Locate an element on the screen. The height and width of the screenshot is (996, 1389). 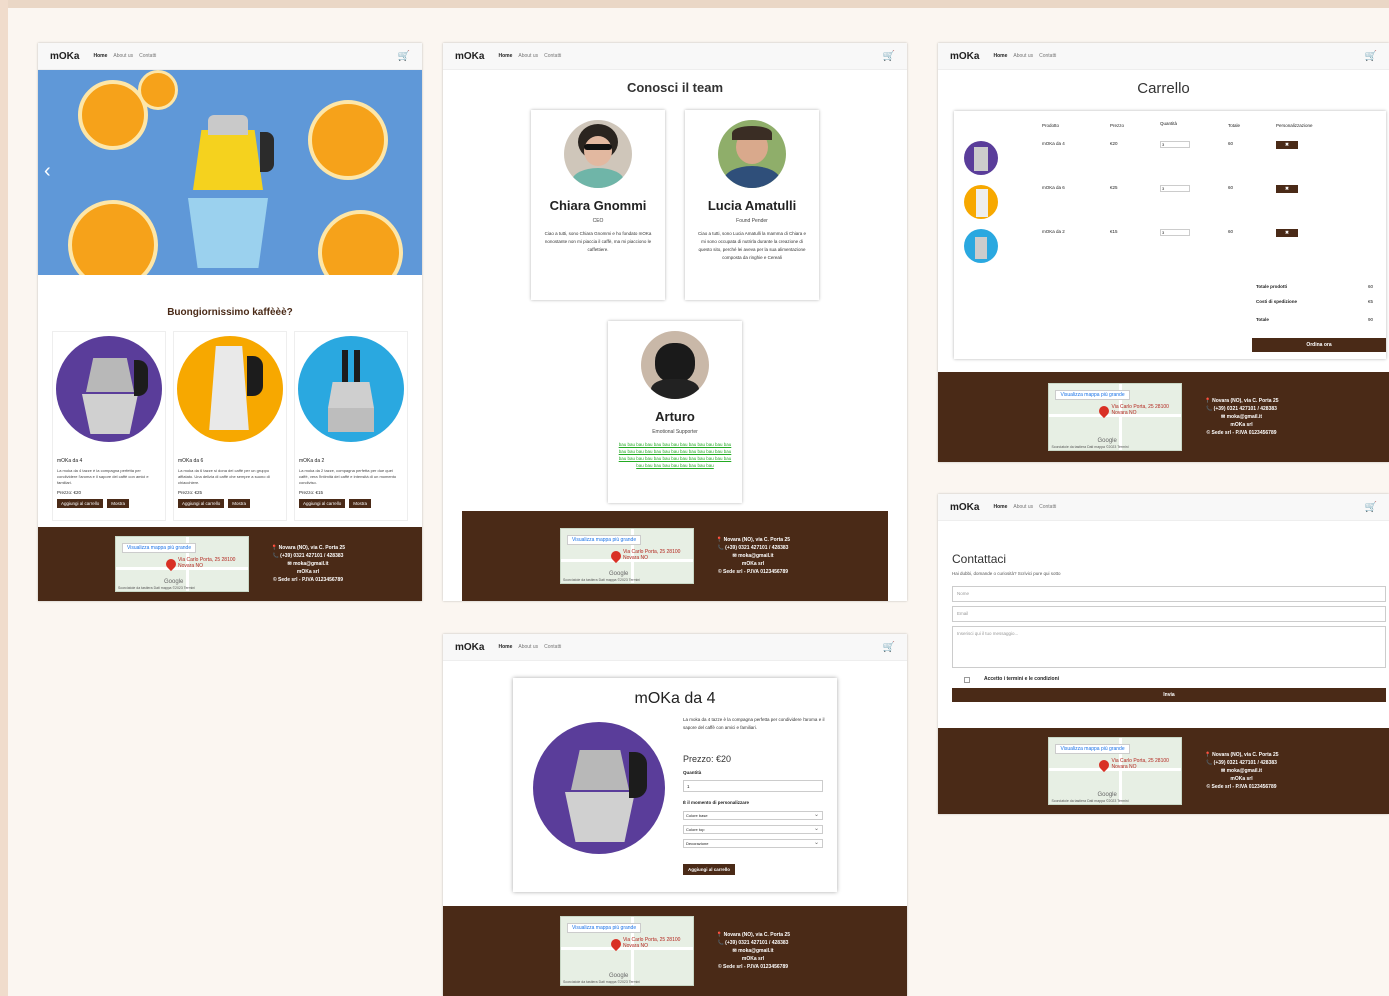
summary-value: 60 is located at coordinates (1371, 286).